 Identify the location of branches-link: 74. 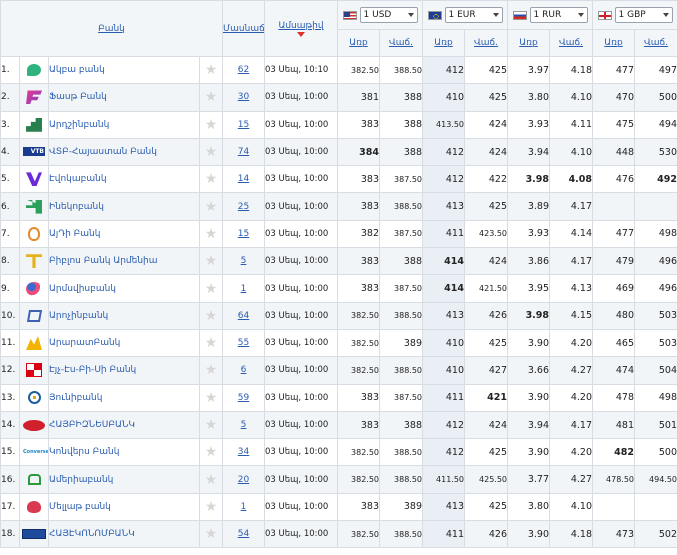
(243, 152).